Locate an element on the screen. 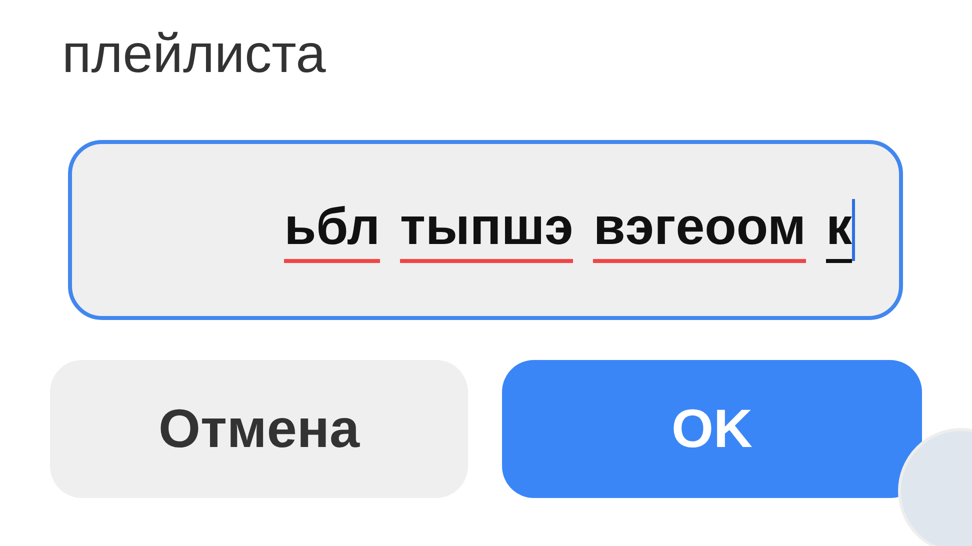 This screenshot has height=546, width=972. dialog-button: Отмена is located at coordinates (259, 429).